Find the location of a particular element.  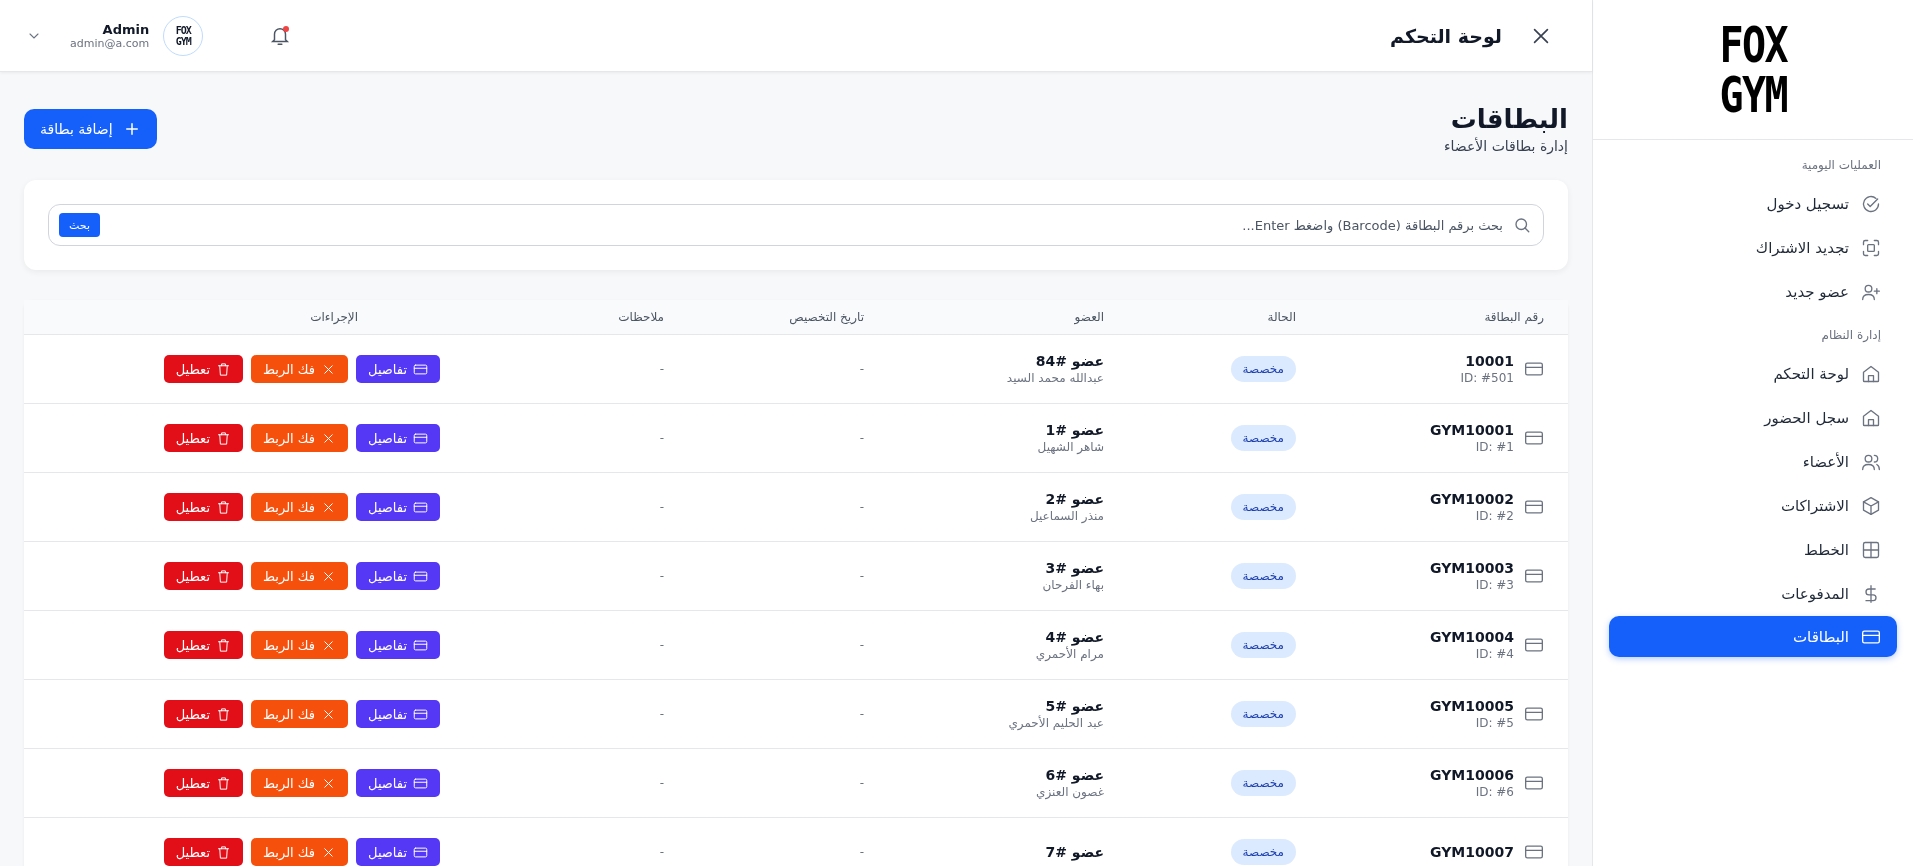

user-email: admin@a.com is located at coordinates (110, 43).